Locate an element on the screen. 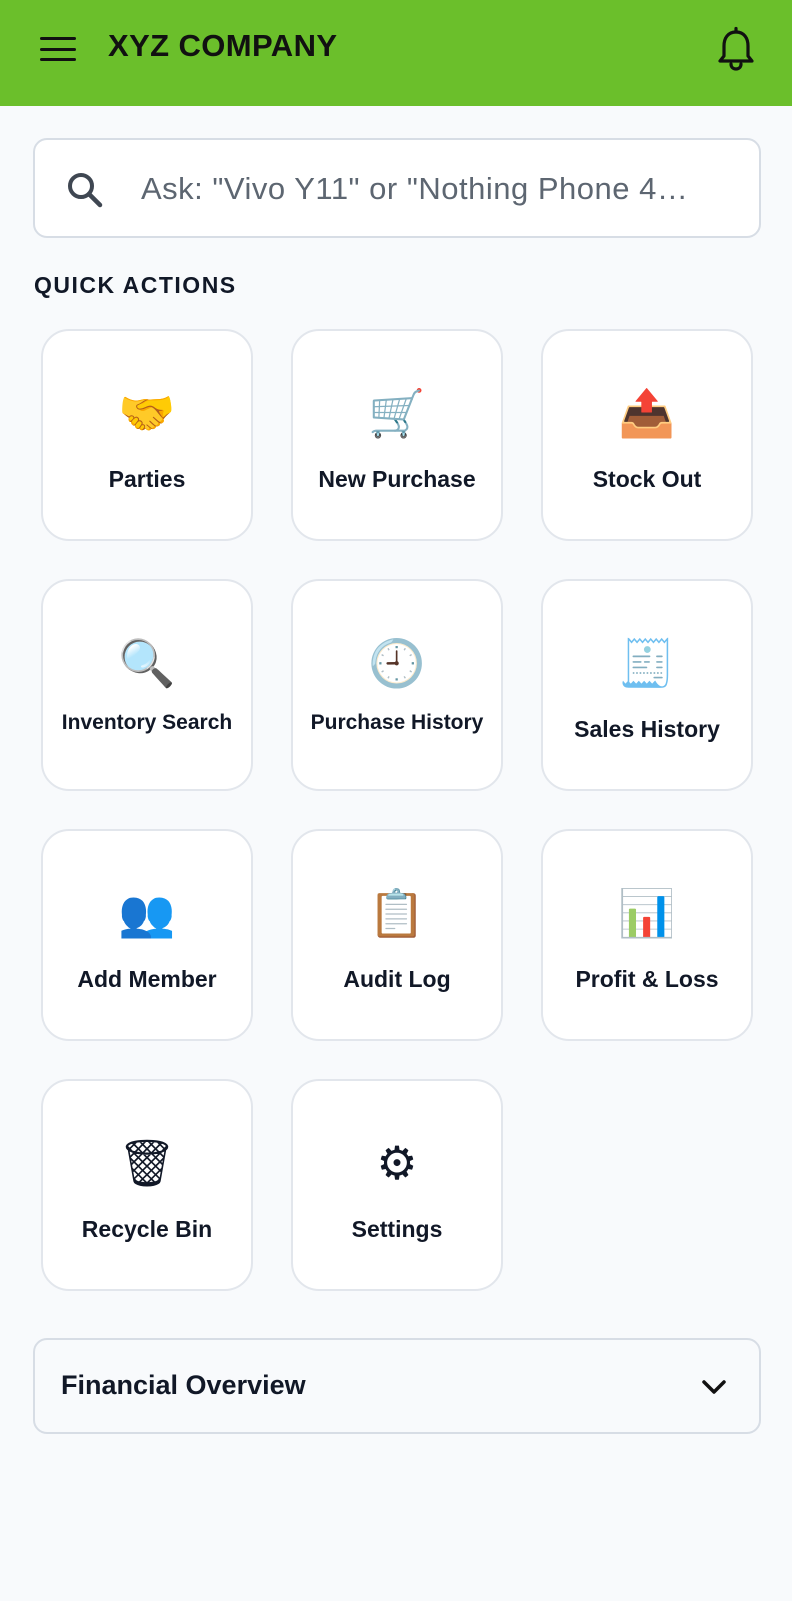 Image resolution: width=792 pixels, height=1601 pixels. bell-icon is located at coordinates (736, 50).